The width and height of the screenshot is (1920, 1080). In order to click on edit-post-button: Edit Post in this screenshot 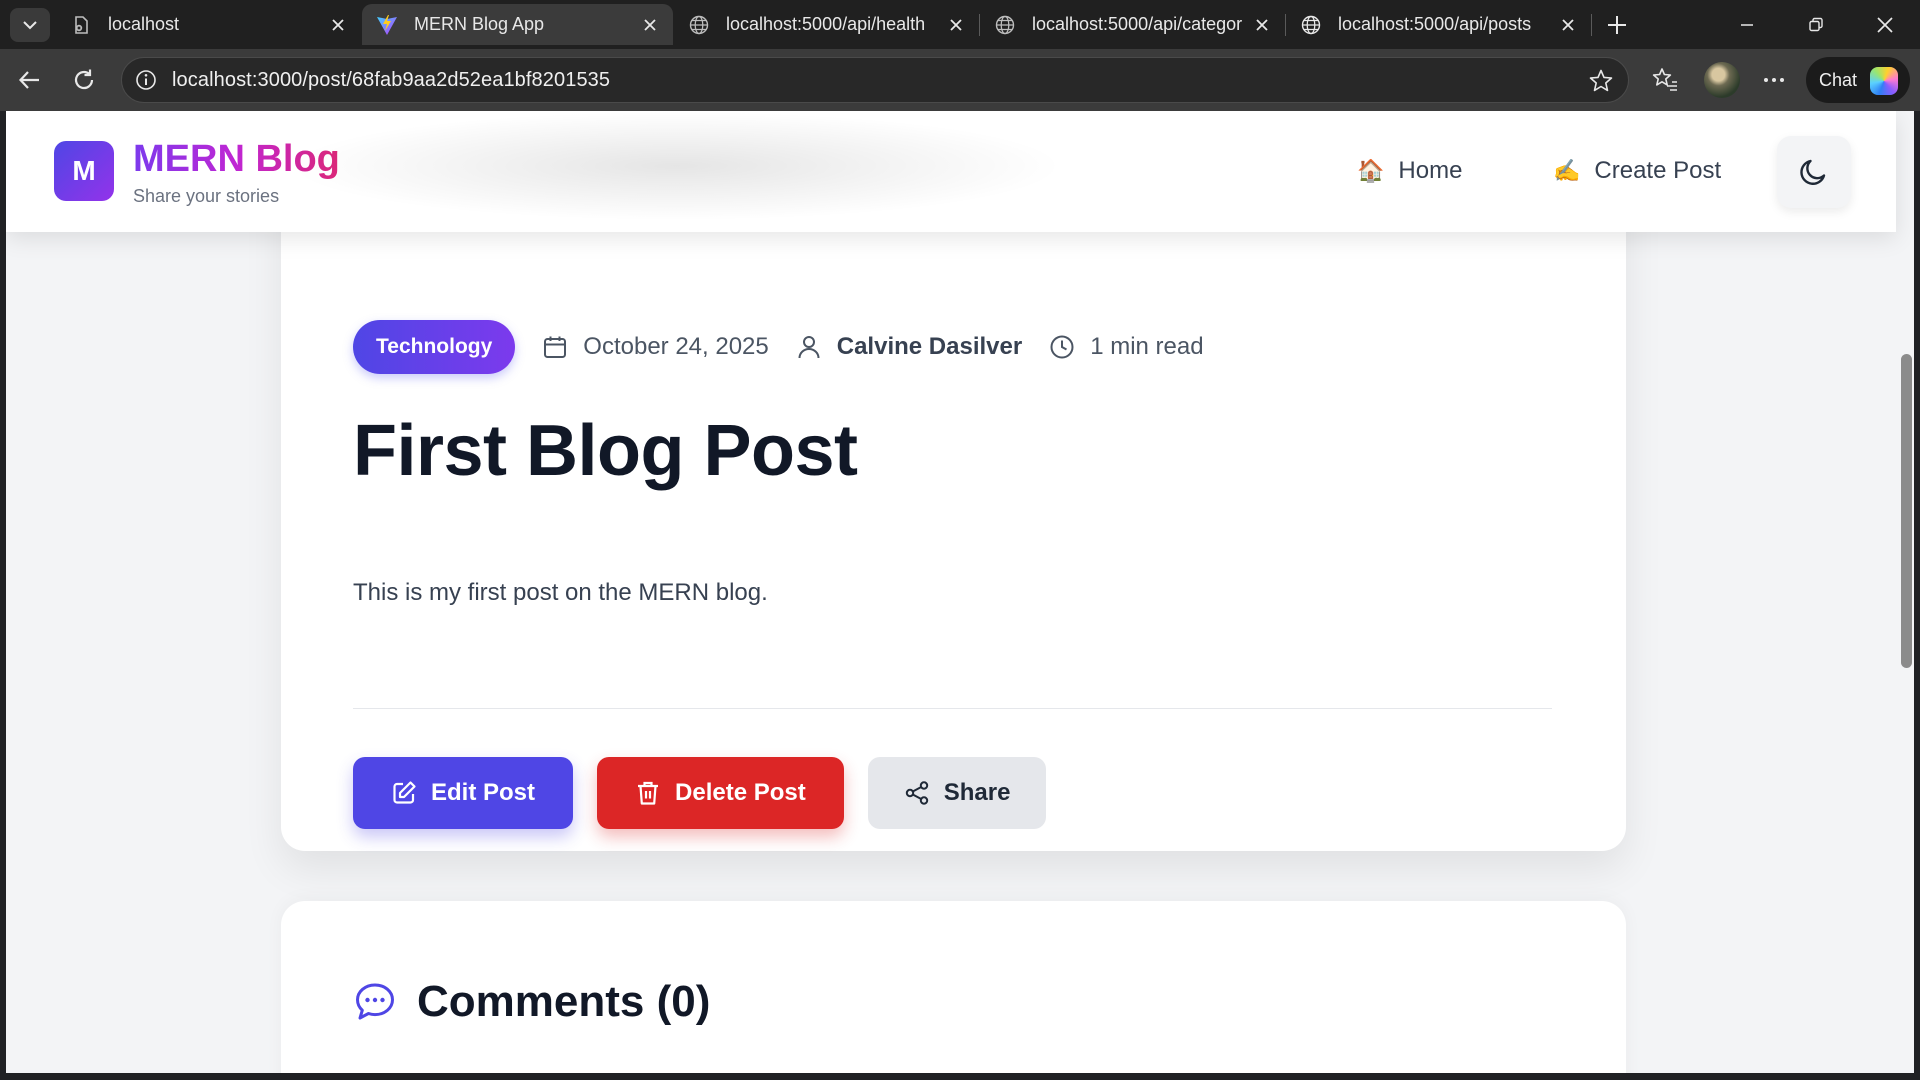, I will do `click(463, 793)`.